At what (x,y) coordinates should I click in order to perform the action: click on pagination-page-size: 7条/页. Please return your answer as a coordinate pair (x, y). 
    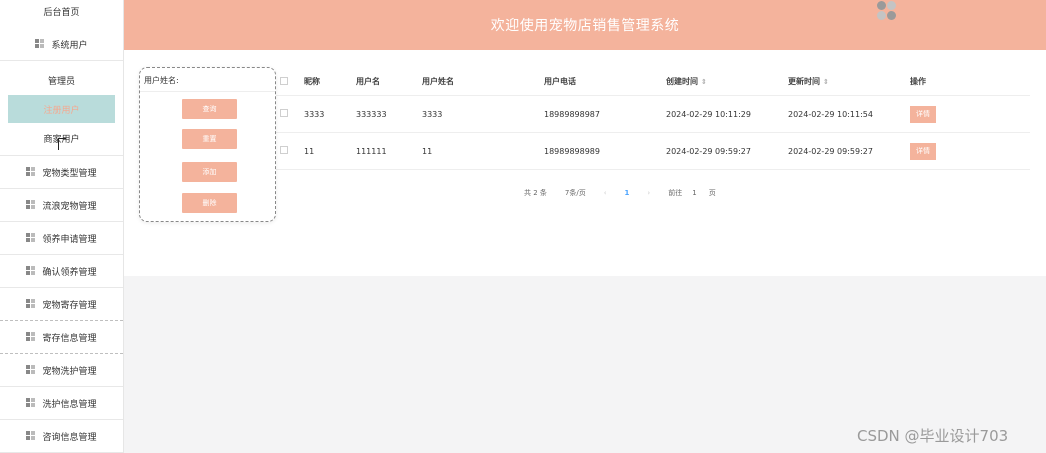
    Looking at the image, I should click on (575, 193).